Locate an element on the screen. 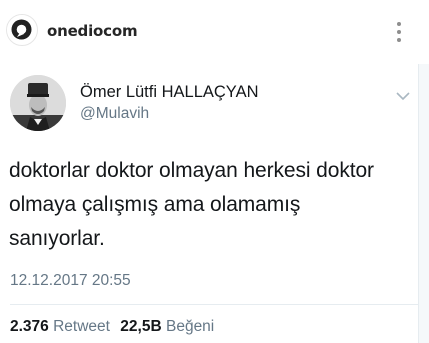 This screenshot has height=343, width=429. onedio-logo-icon is located at coordinates (22, 30).